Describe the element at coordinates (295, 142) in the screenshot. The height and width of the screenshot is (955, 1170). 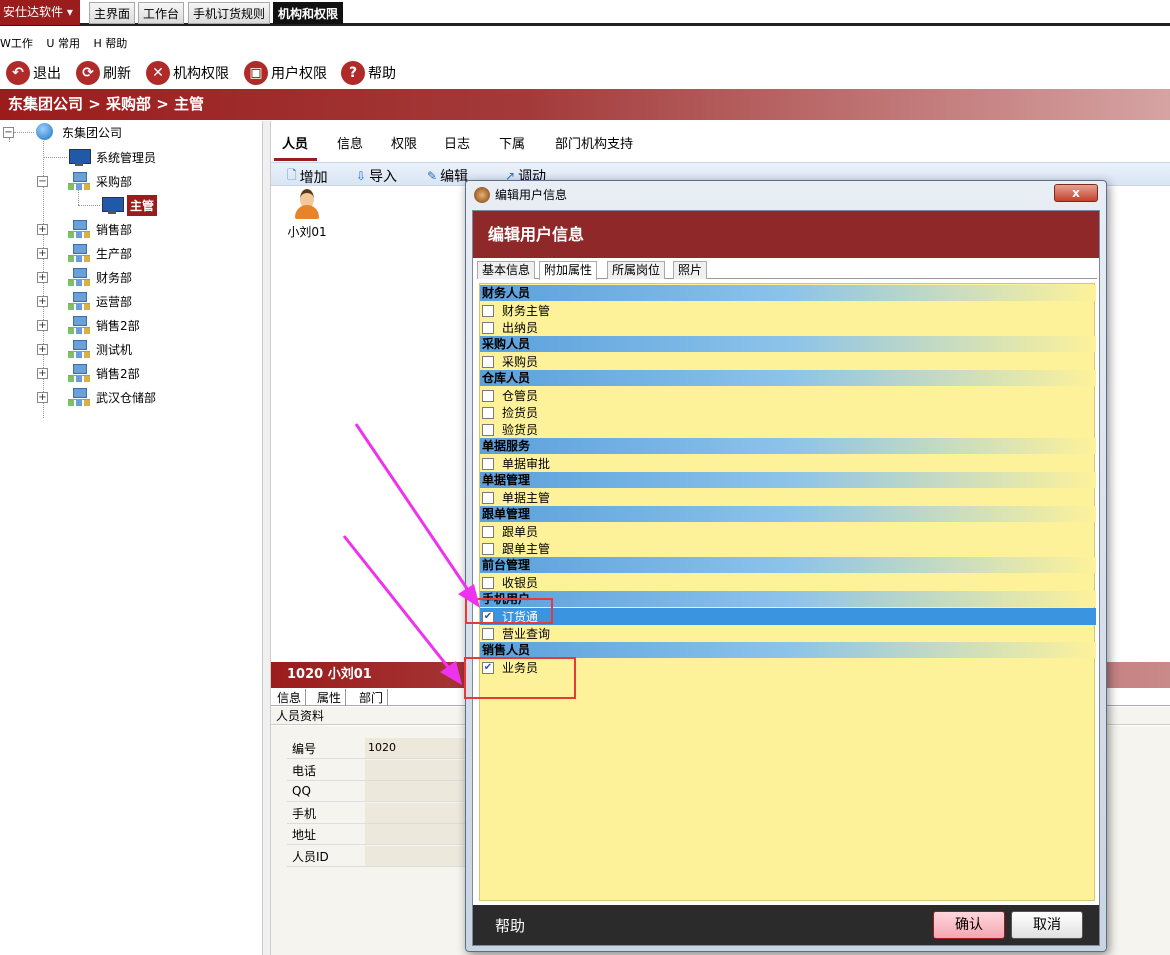
I see `tab-people: 人员` at that location.